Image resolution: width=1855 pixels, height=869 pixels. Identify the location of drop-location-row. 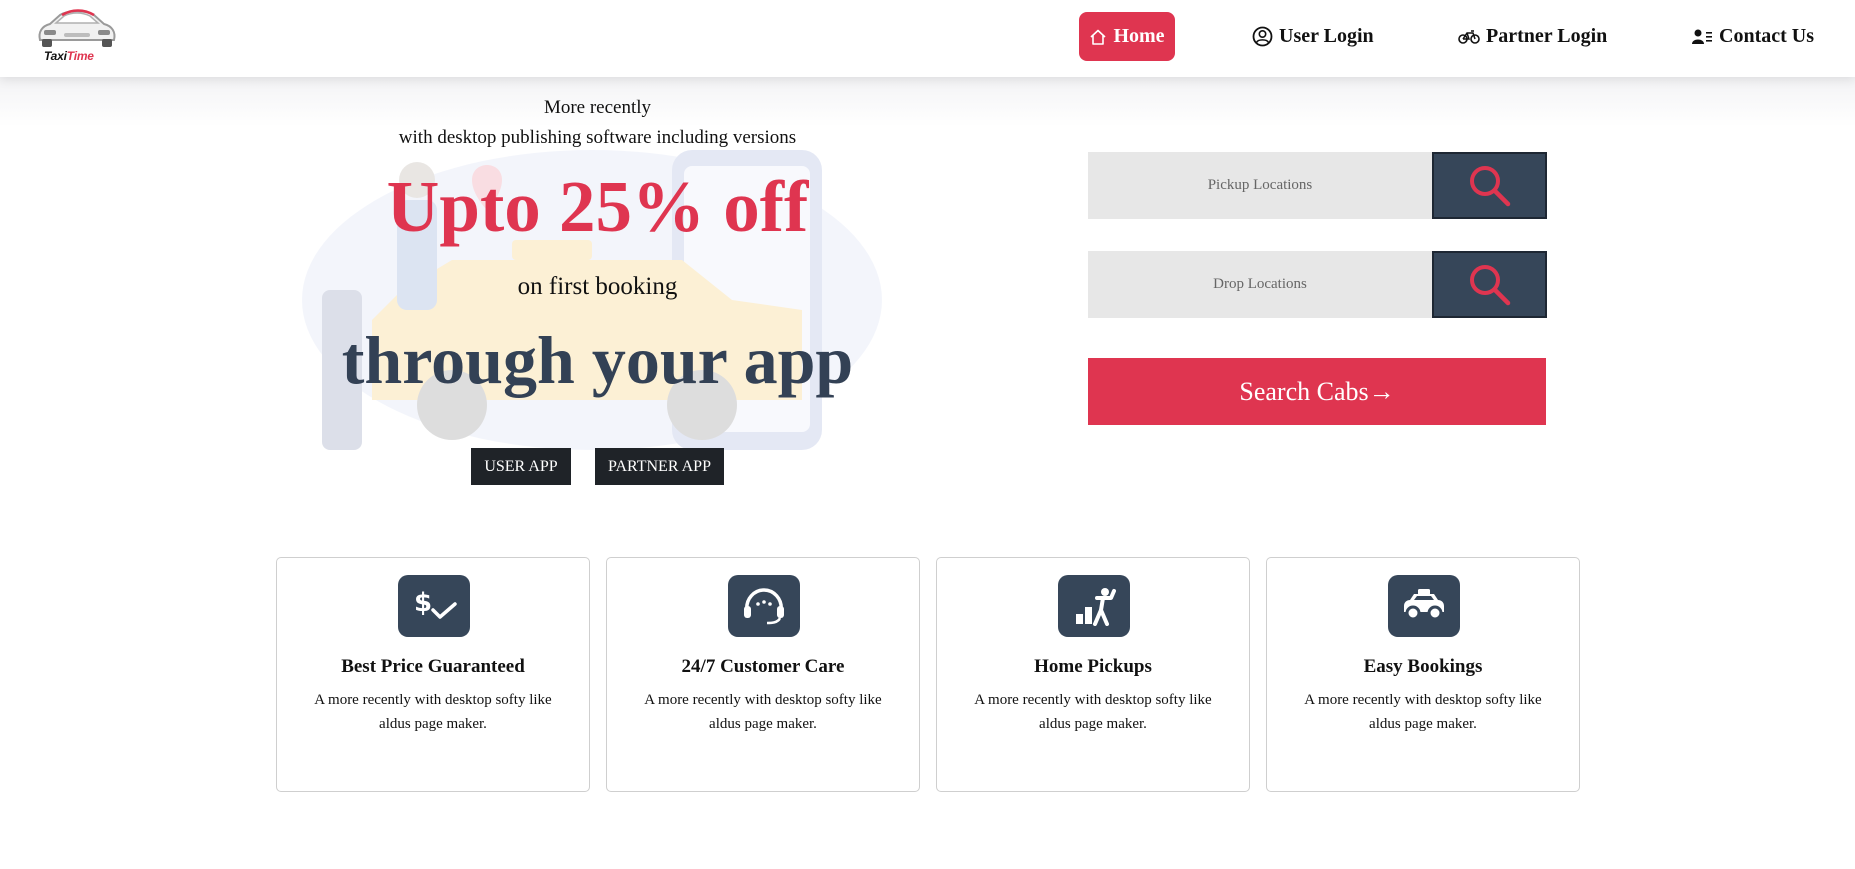
(1317, 284).